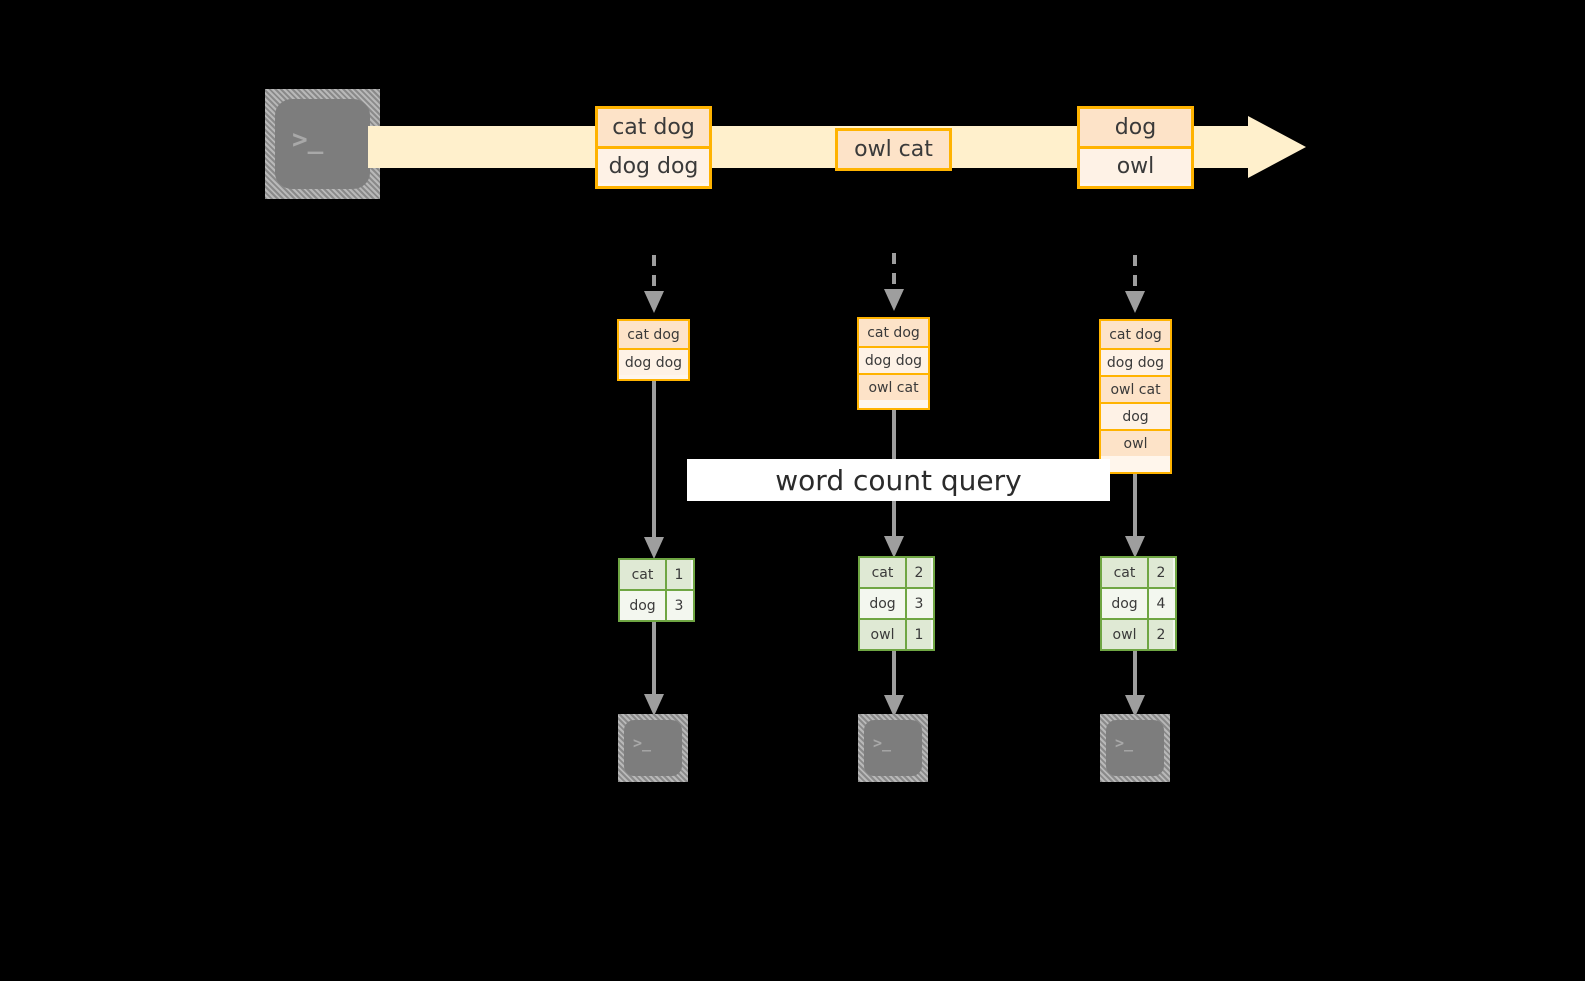 This screenshot has height=981, width=1585. I want to click on stream-event-2: owl cat, so click(893, 149).